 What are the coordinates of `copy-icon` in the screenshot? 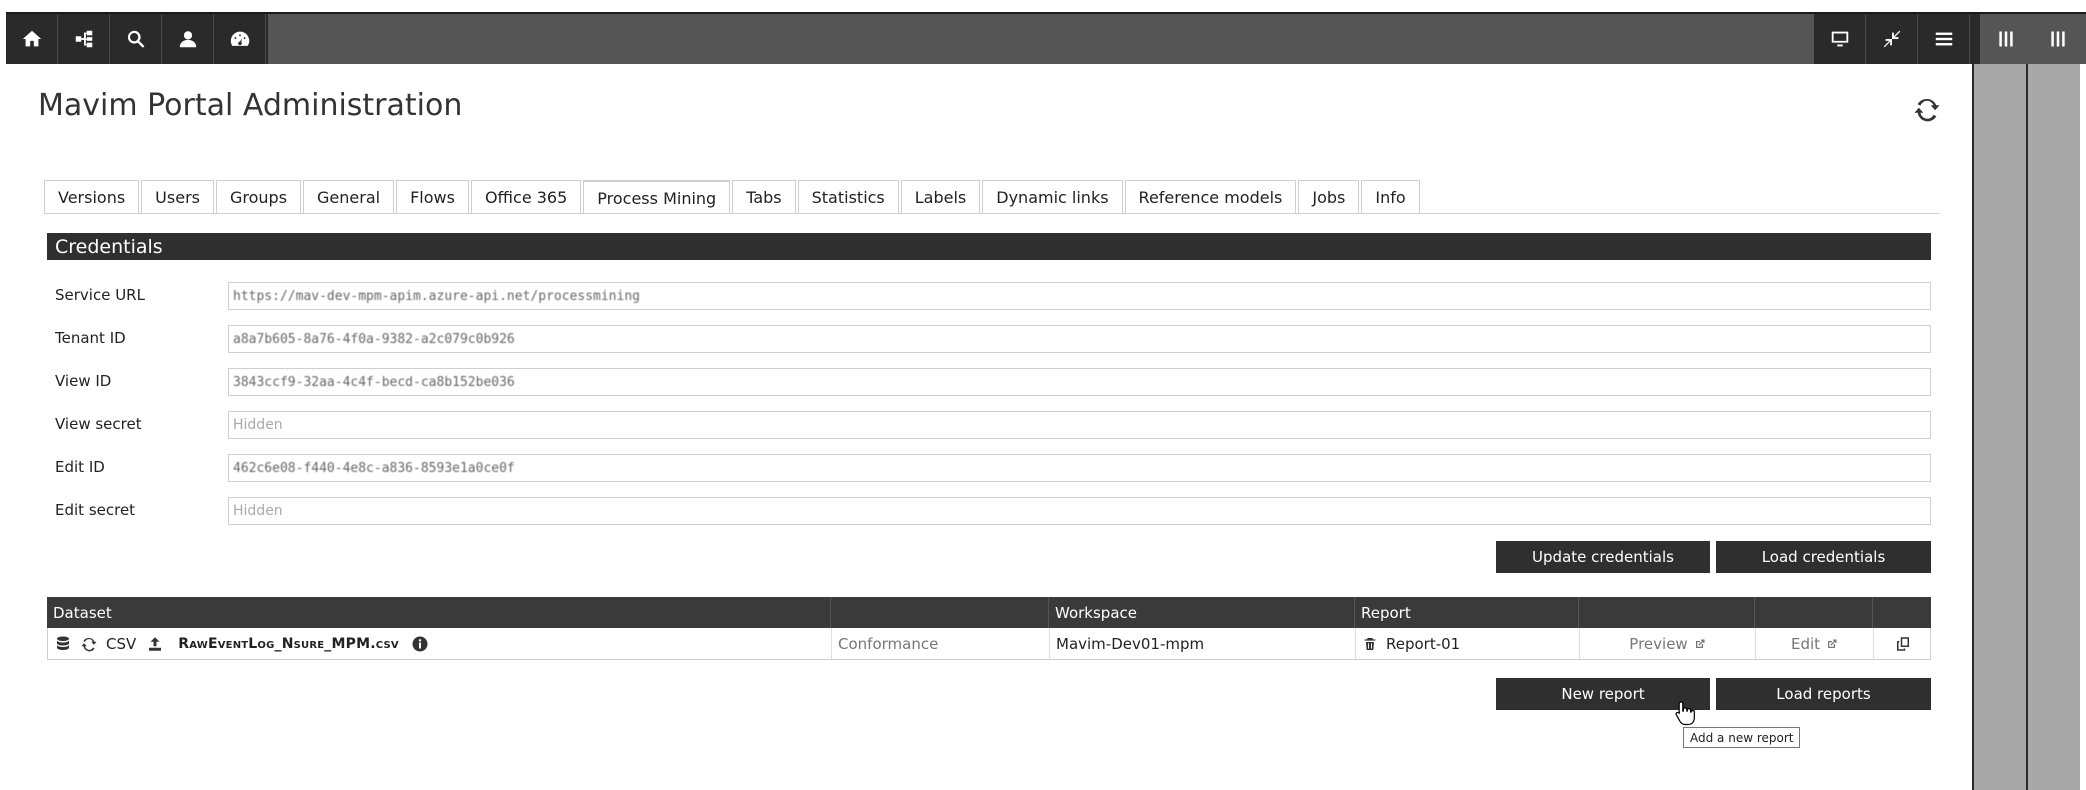 It's located at (1903, 644).